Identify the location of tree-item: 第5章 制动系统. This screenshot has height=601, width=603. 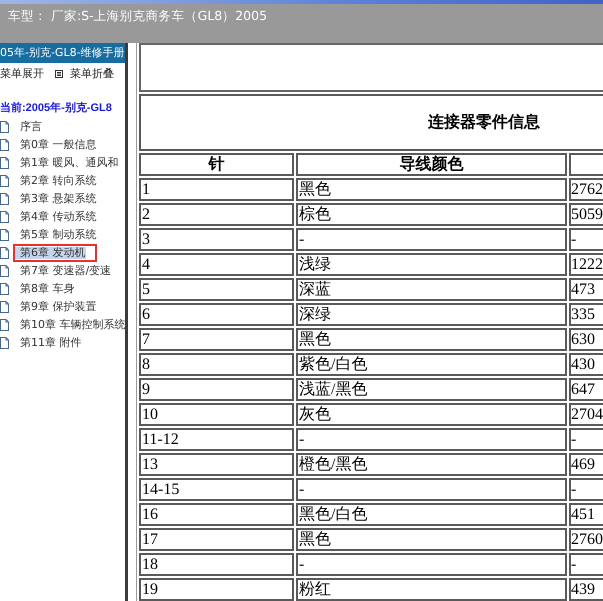
(60, 235).